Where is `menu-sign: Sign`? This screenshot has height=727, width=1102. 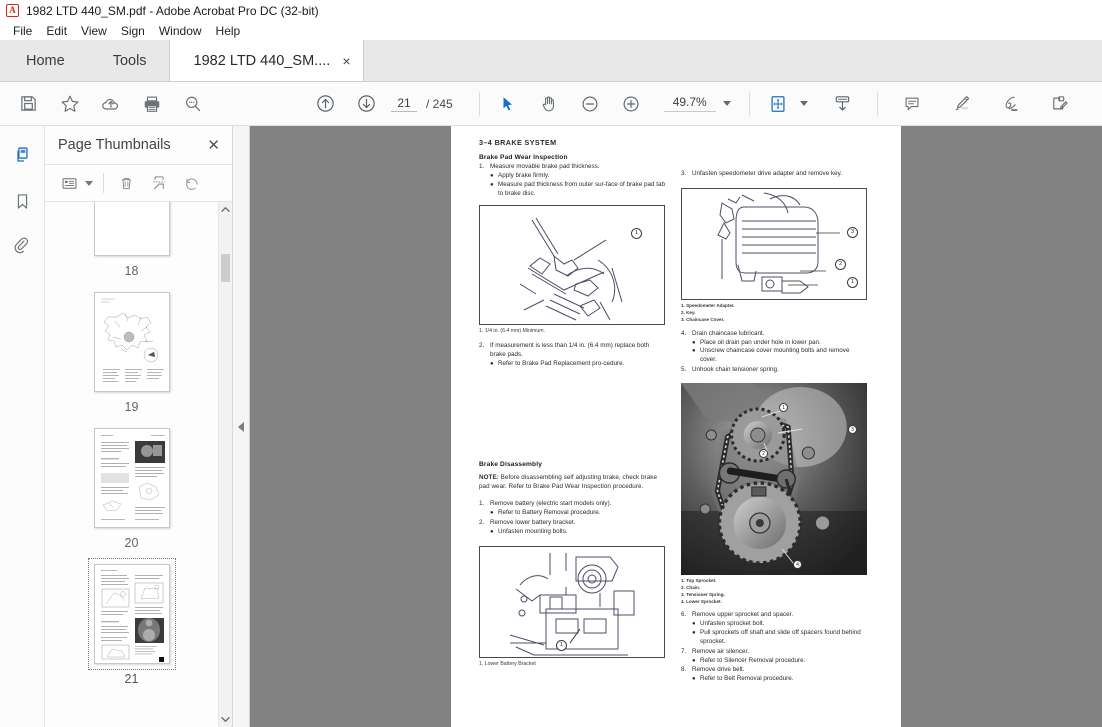
menu-sign: Sign is located at coordinates (133, 31).